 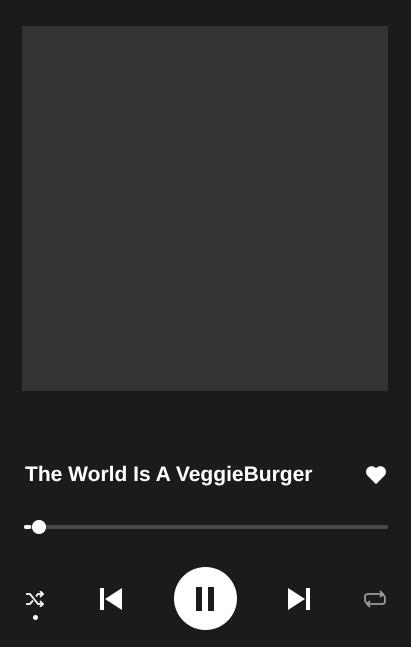 What do you see at coordinates (206, 527) in the screenshot?
I see `progress-slider` at bounding box center [206, 527].